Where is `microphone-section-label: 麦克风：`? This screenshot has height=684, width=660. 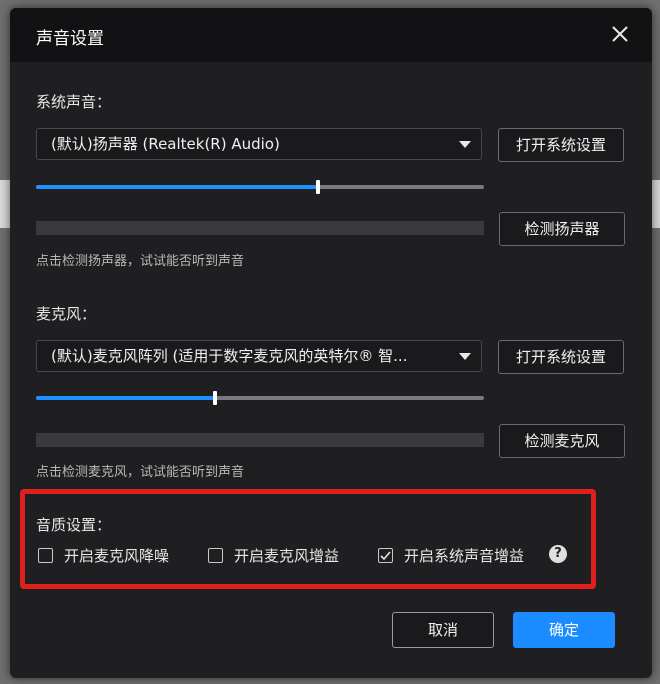
microphone-section-label: 麦克风： is located at coordinates (66, 314).